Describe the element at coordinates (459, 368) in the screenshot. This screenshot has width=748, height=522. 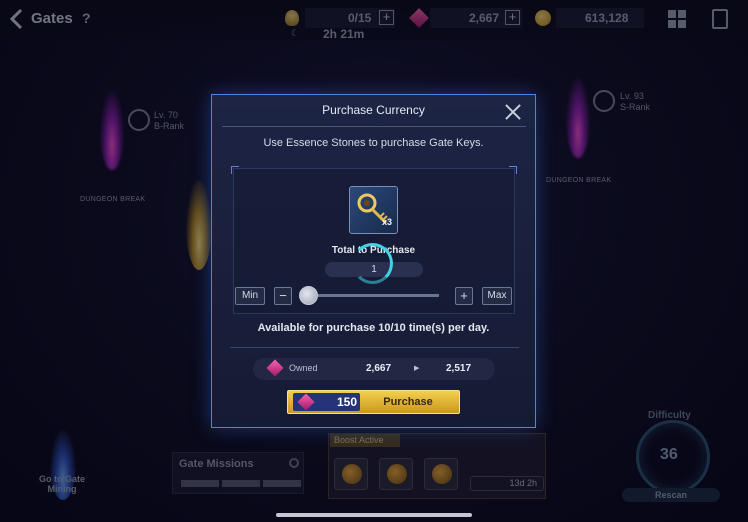
I see `remaining-value: 2,517` at that location.